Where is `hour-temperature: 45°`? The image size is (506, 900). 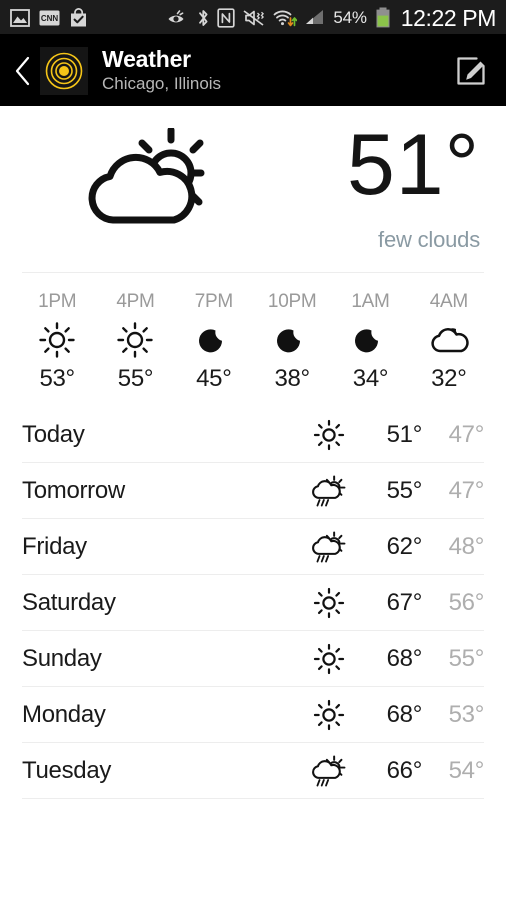
hour-temperature: 45° is located at coordinates (214, 378).